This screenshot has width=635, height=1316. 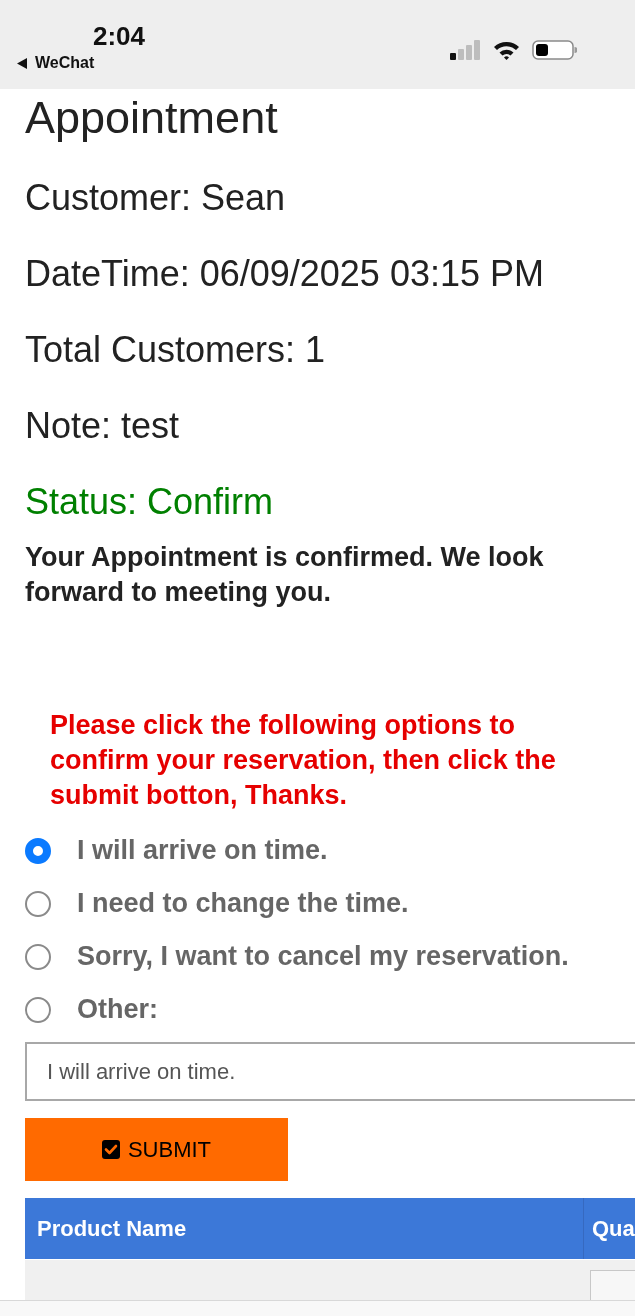 I want to click on signal-icon, so click(x=465, y=49).